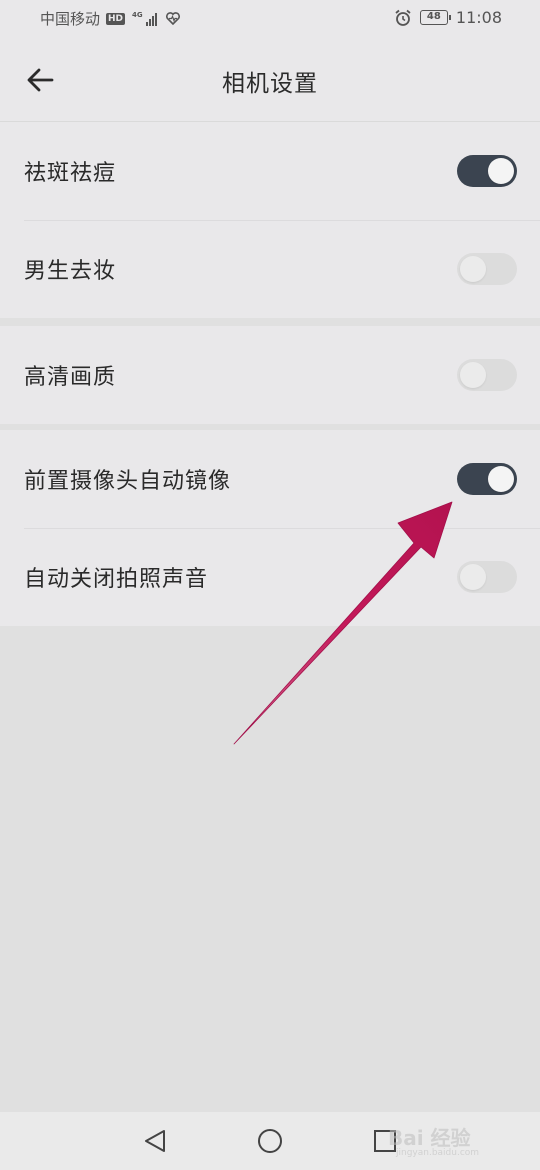 The height and width of the screenshot is (1170, 540). I want to click on nav-back-button, so click(155, 1141).